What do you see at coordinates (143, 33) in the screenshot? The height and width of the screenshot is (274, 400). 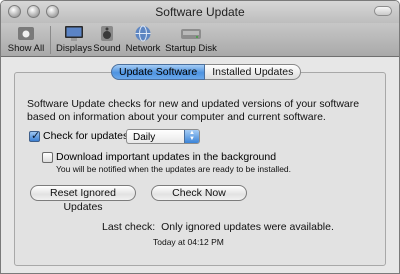 I see `network-globe-icon` at bounding box center [143, 33].